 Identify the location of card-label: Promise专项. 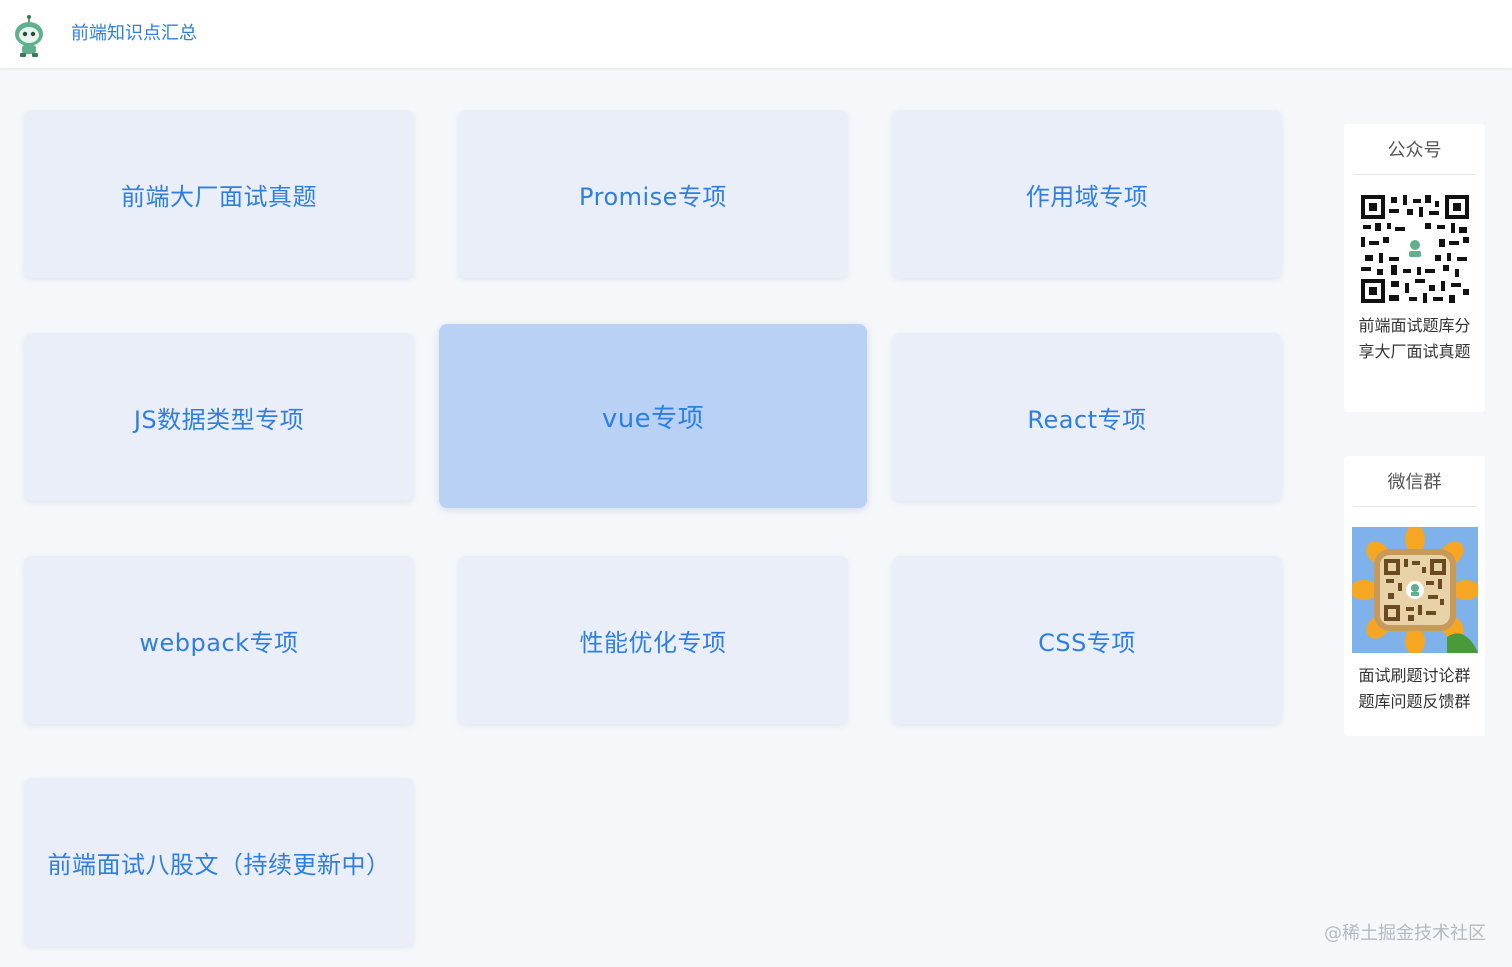
(653, 196).